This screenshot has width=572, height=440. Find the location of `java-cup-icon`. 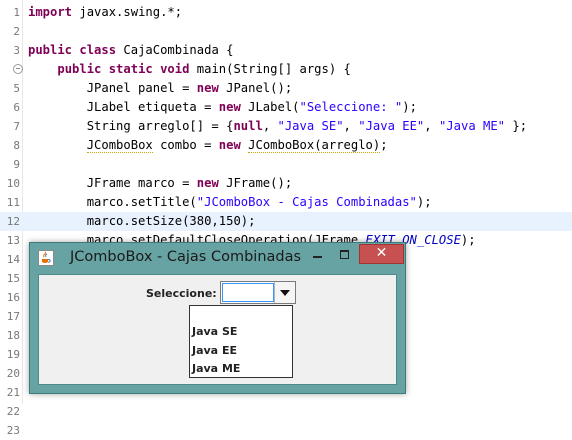

java-cup-icon is located at coordinates (46, 258).